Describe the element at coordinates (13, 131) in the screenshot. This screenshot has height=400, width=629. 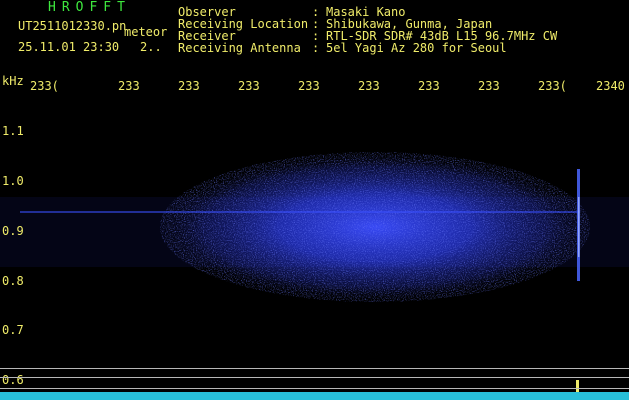
I see `y-tick: 1.1` at that location.